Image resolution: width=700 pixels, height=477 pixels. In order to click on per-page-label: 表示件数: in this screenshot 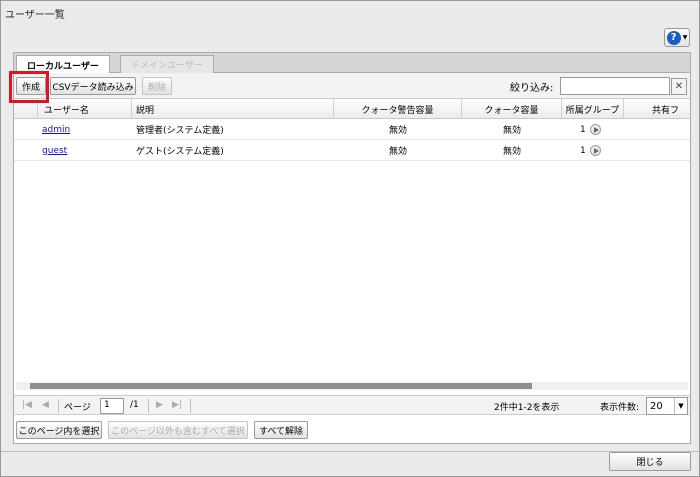, I will do `click(620, 408)`.